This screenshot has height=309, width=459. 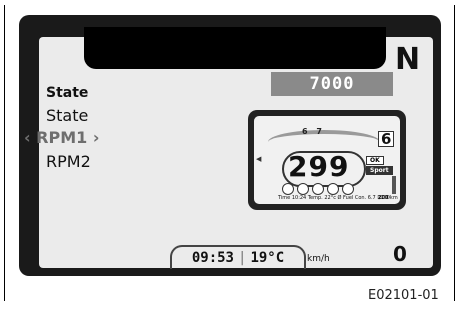 I want to click on menu-item-state-selected: State, so click(x=67, y=93).